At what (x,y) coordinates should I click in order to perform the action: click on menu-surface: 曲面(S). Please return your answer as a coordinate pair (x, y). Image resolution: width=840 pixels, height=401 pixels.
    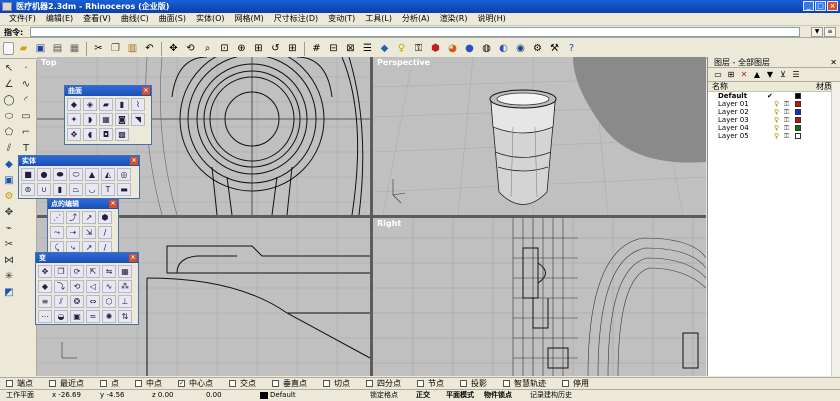
    Looking at the image, I should click on (172, 19).